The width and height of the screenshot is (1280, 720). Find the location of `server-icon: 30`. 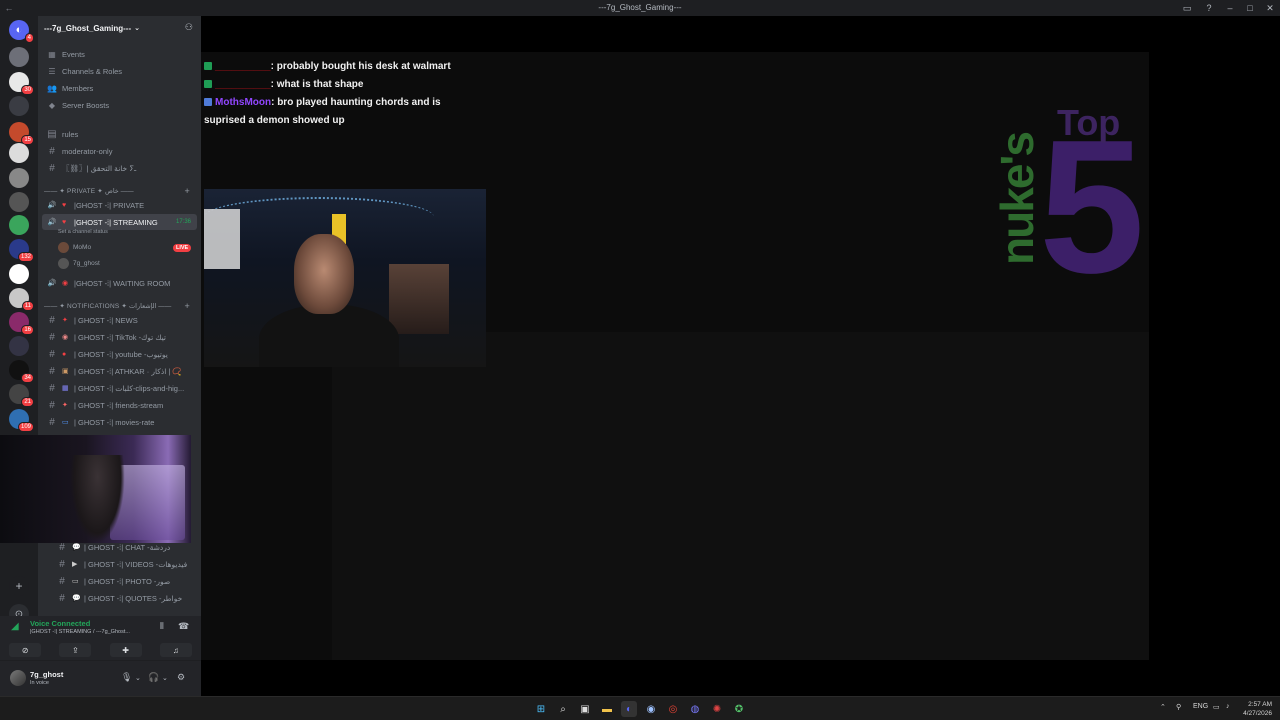

server-icon: 30 is located at coordinates (21, 83).